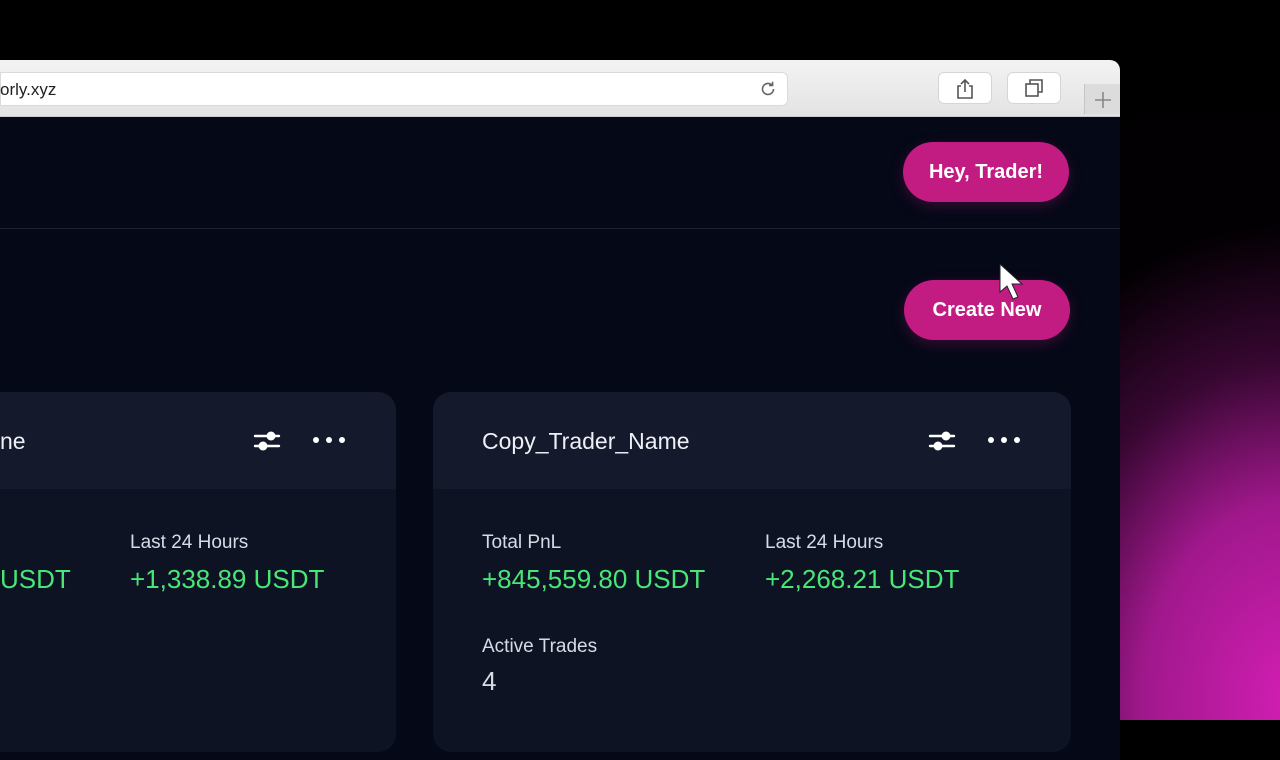  What do you see at coordinates (752, 440) in the screenshot?
I see `card-header: Copy_Trader_Name` at bounding box center [752, 440].